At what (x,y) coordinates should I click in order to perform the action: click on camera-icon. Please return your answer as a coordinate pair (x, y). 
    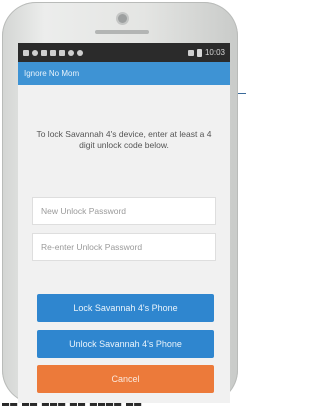
    Looking at the image, I should click on (122, 18).